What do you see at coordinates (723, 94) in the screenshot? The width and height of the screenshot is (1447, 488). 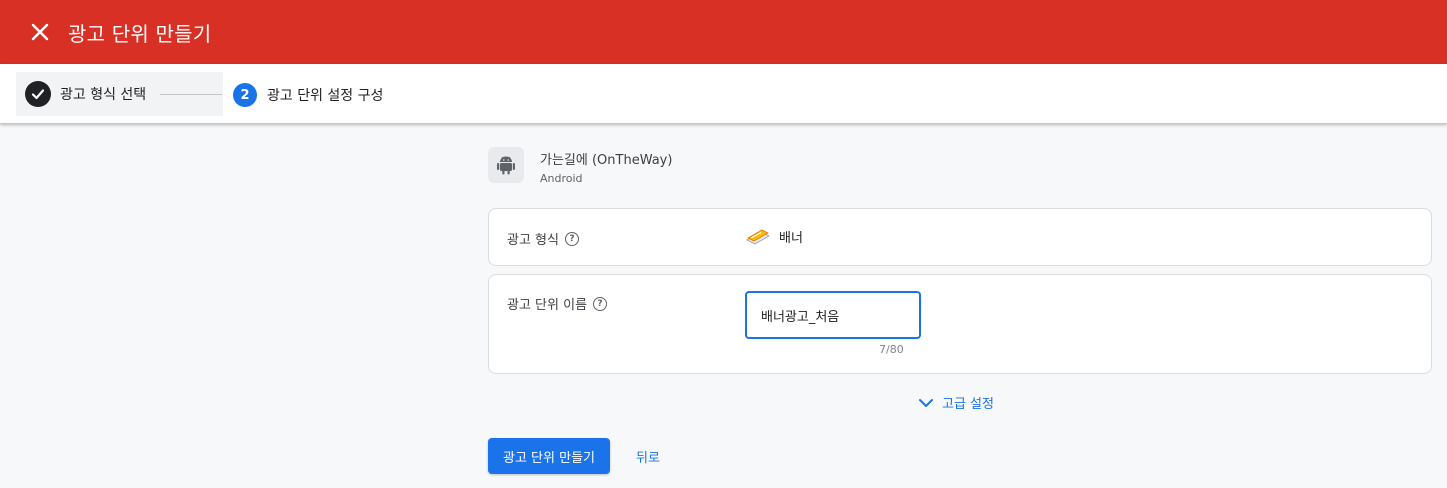 I see `stepper: 광고 형식 선택 2 광고 단위 설정 구성` at bounding box center [723, 94].